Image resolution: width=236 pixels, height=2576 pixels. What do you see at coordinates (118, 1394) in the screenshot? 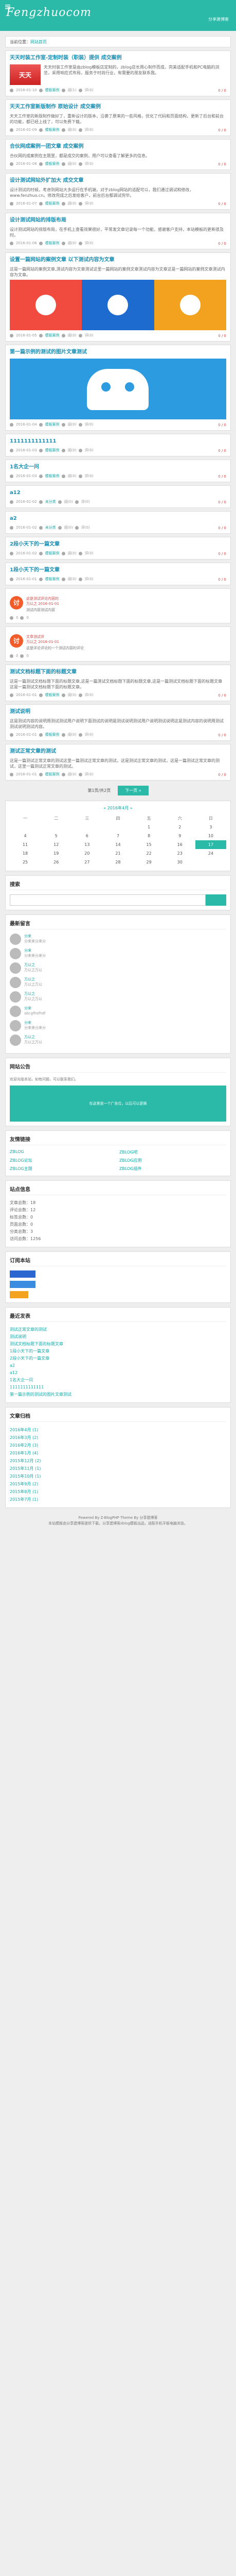
I see `recent-post-link: 第一篇示例的测试的图片文章测试` at bounding box center [118, 1394].